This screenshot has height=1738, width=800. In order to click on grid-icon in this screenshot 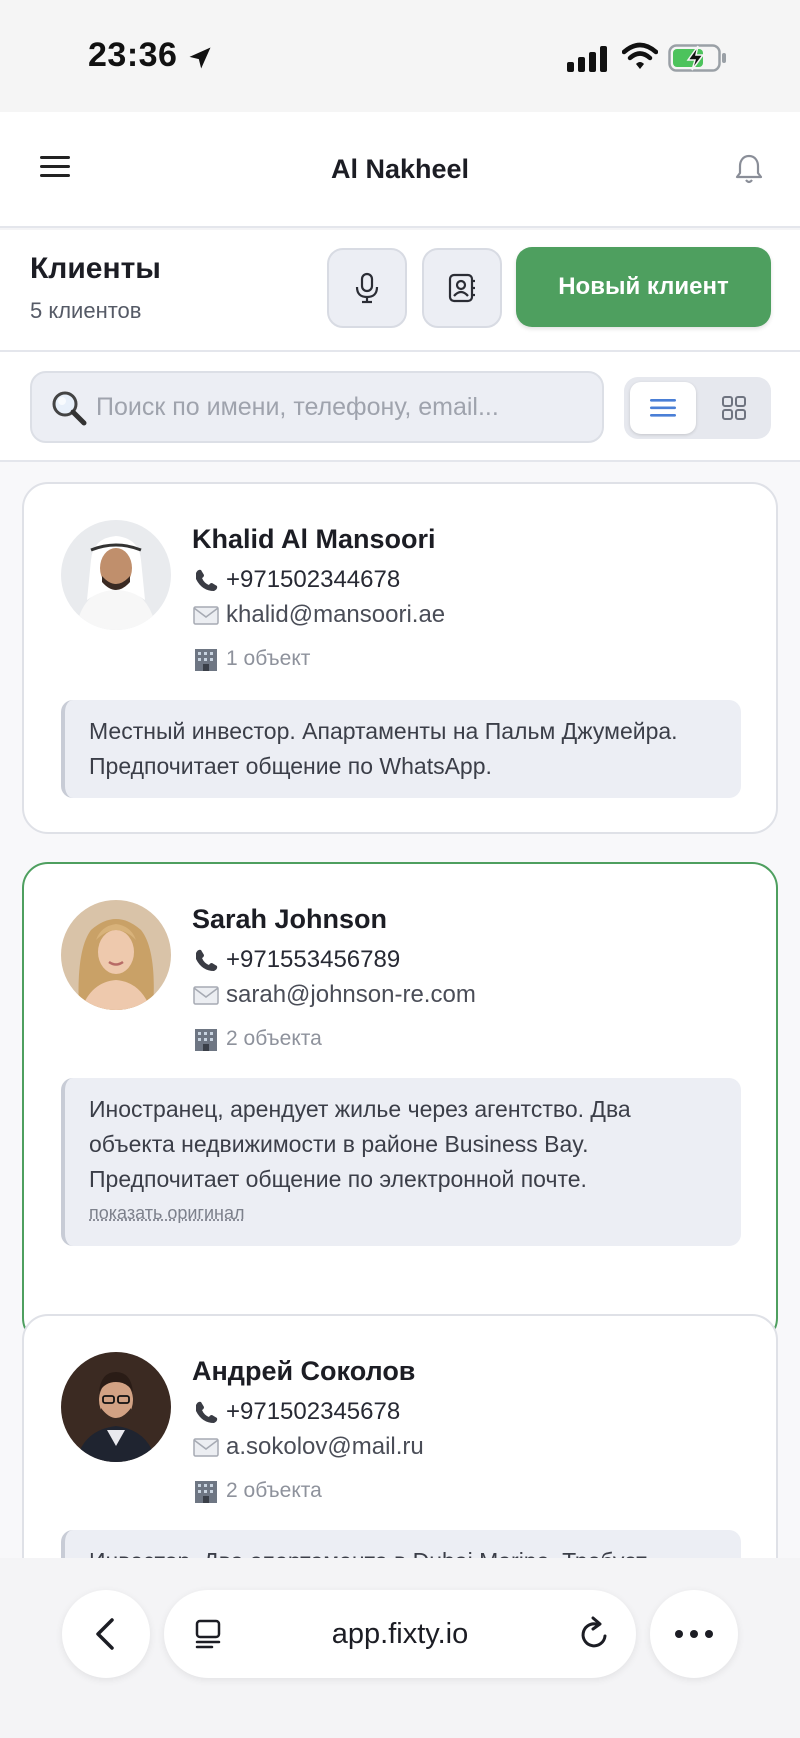, I will do `click(734, 408)`.